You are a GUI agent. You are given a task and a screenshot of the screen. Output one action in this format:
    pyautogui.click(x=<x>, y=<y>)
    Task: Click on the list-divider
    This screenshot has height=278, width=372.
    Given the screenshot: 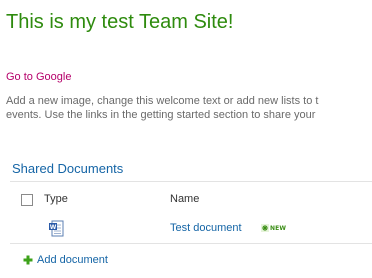 What is the action you would take?
    pyautogui.click(x=191, y=243)
    